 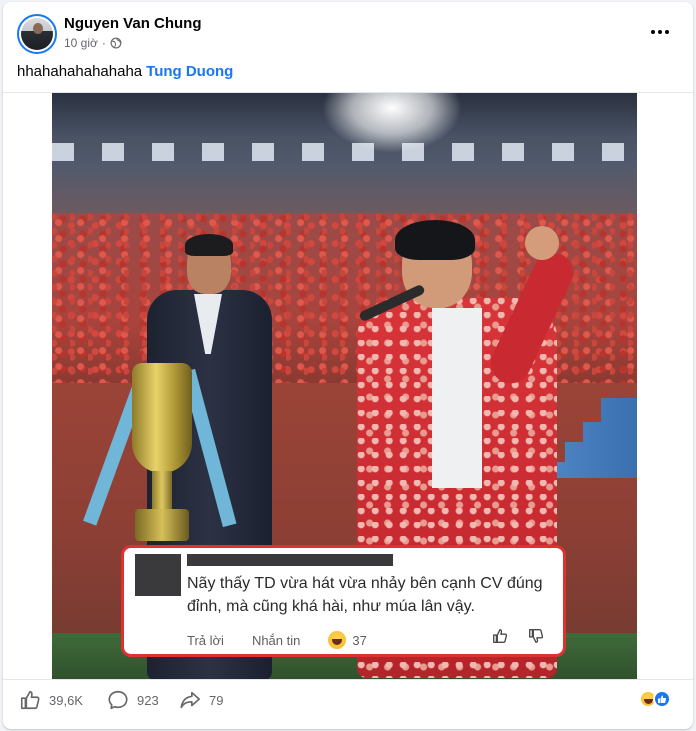 I want to click on reaction-summary, so click(x=655, y=699).